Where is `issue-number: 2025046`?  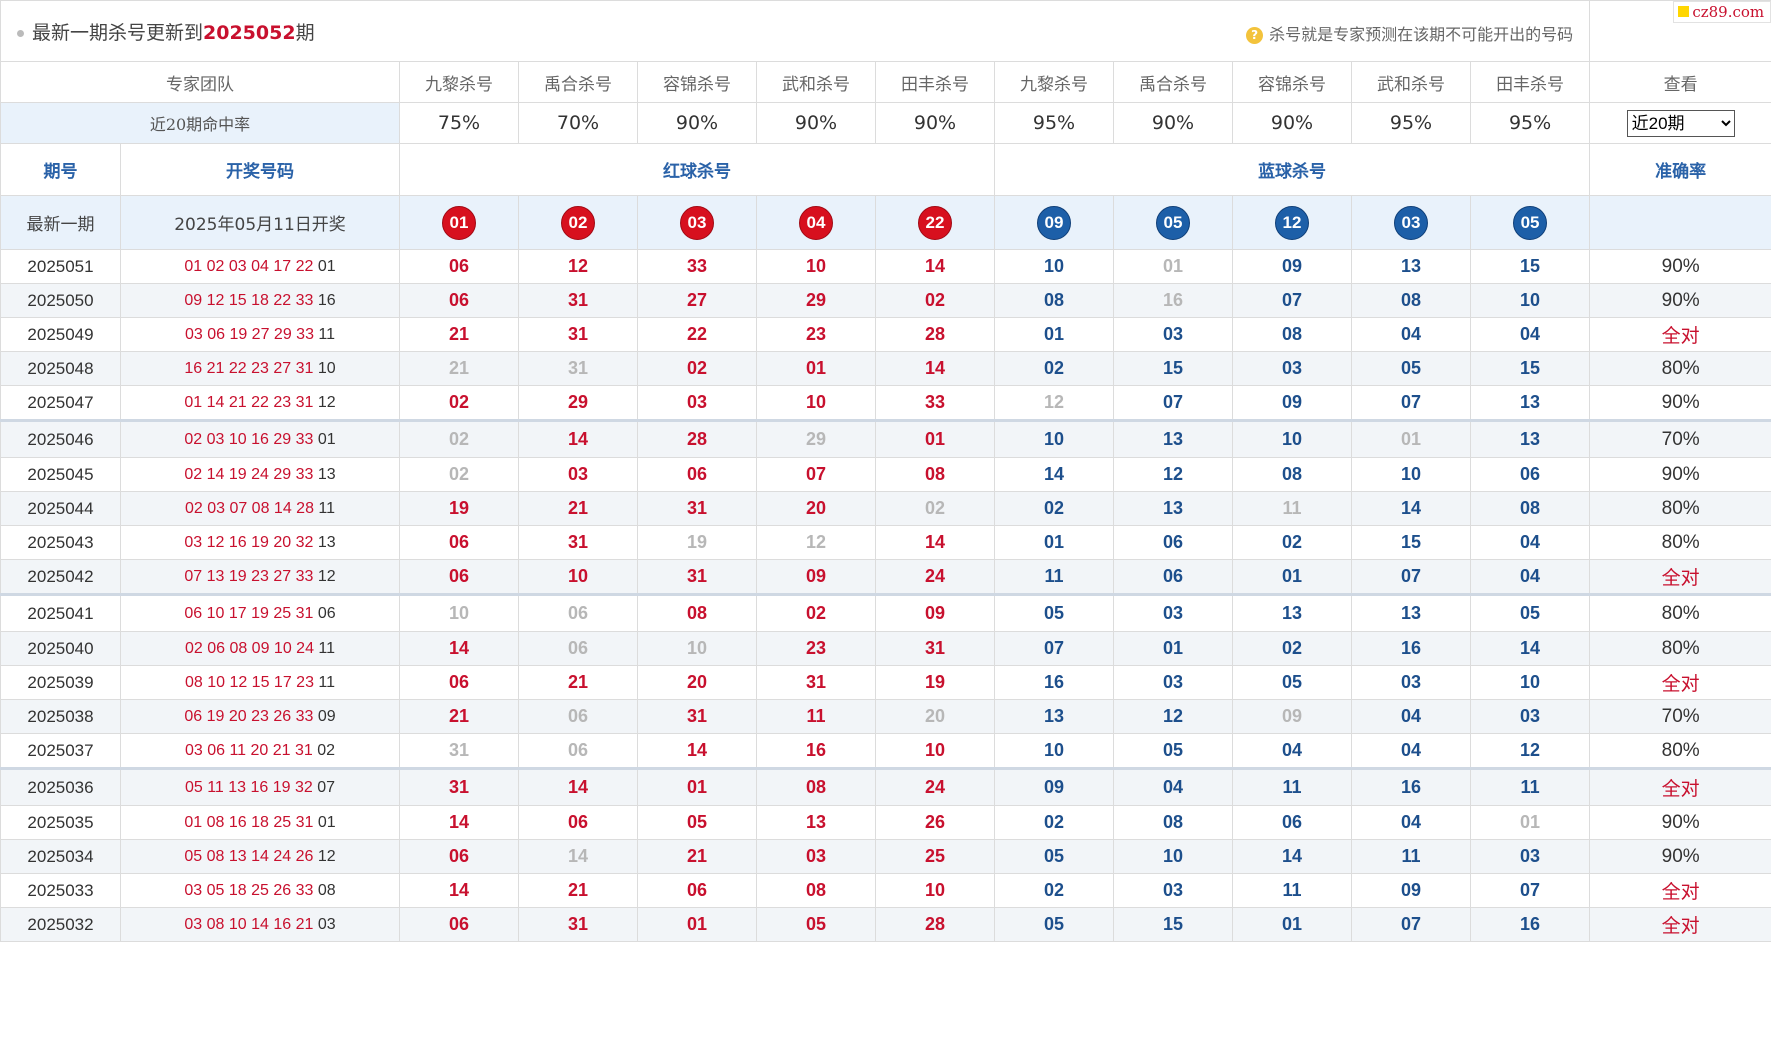 issue-number: 2025046 is located at coordinates (60, 438).